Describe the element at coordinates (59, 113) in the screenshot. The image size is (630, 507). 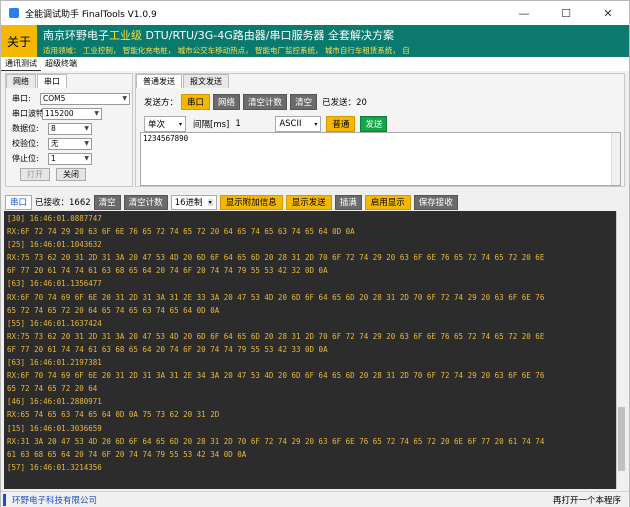
I see `baud-value: 115200` at that location.